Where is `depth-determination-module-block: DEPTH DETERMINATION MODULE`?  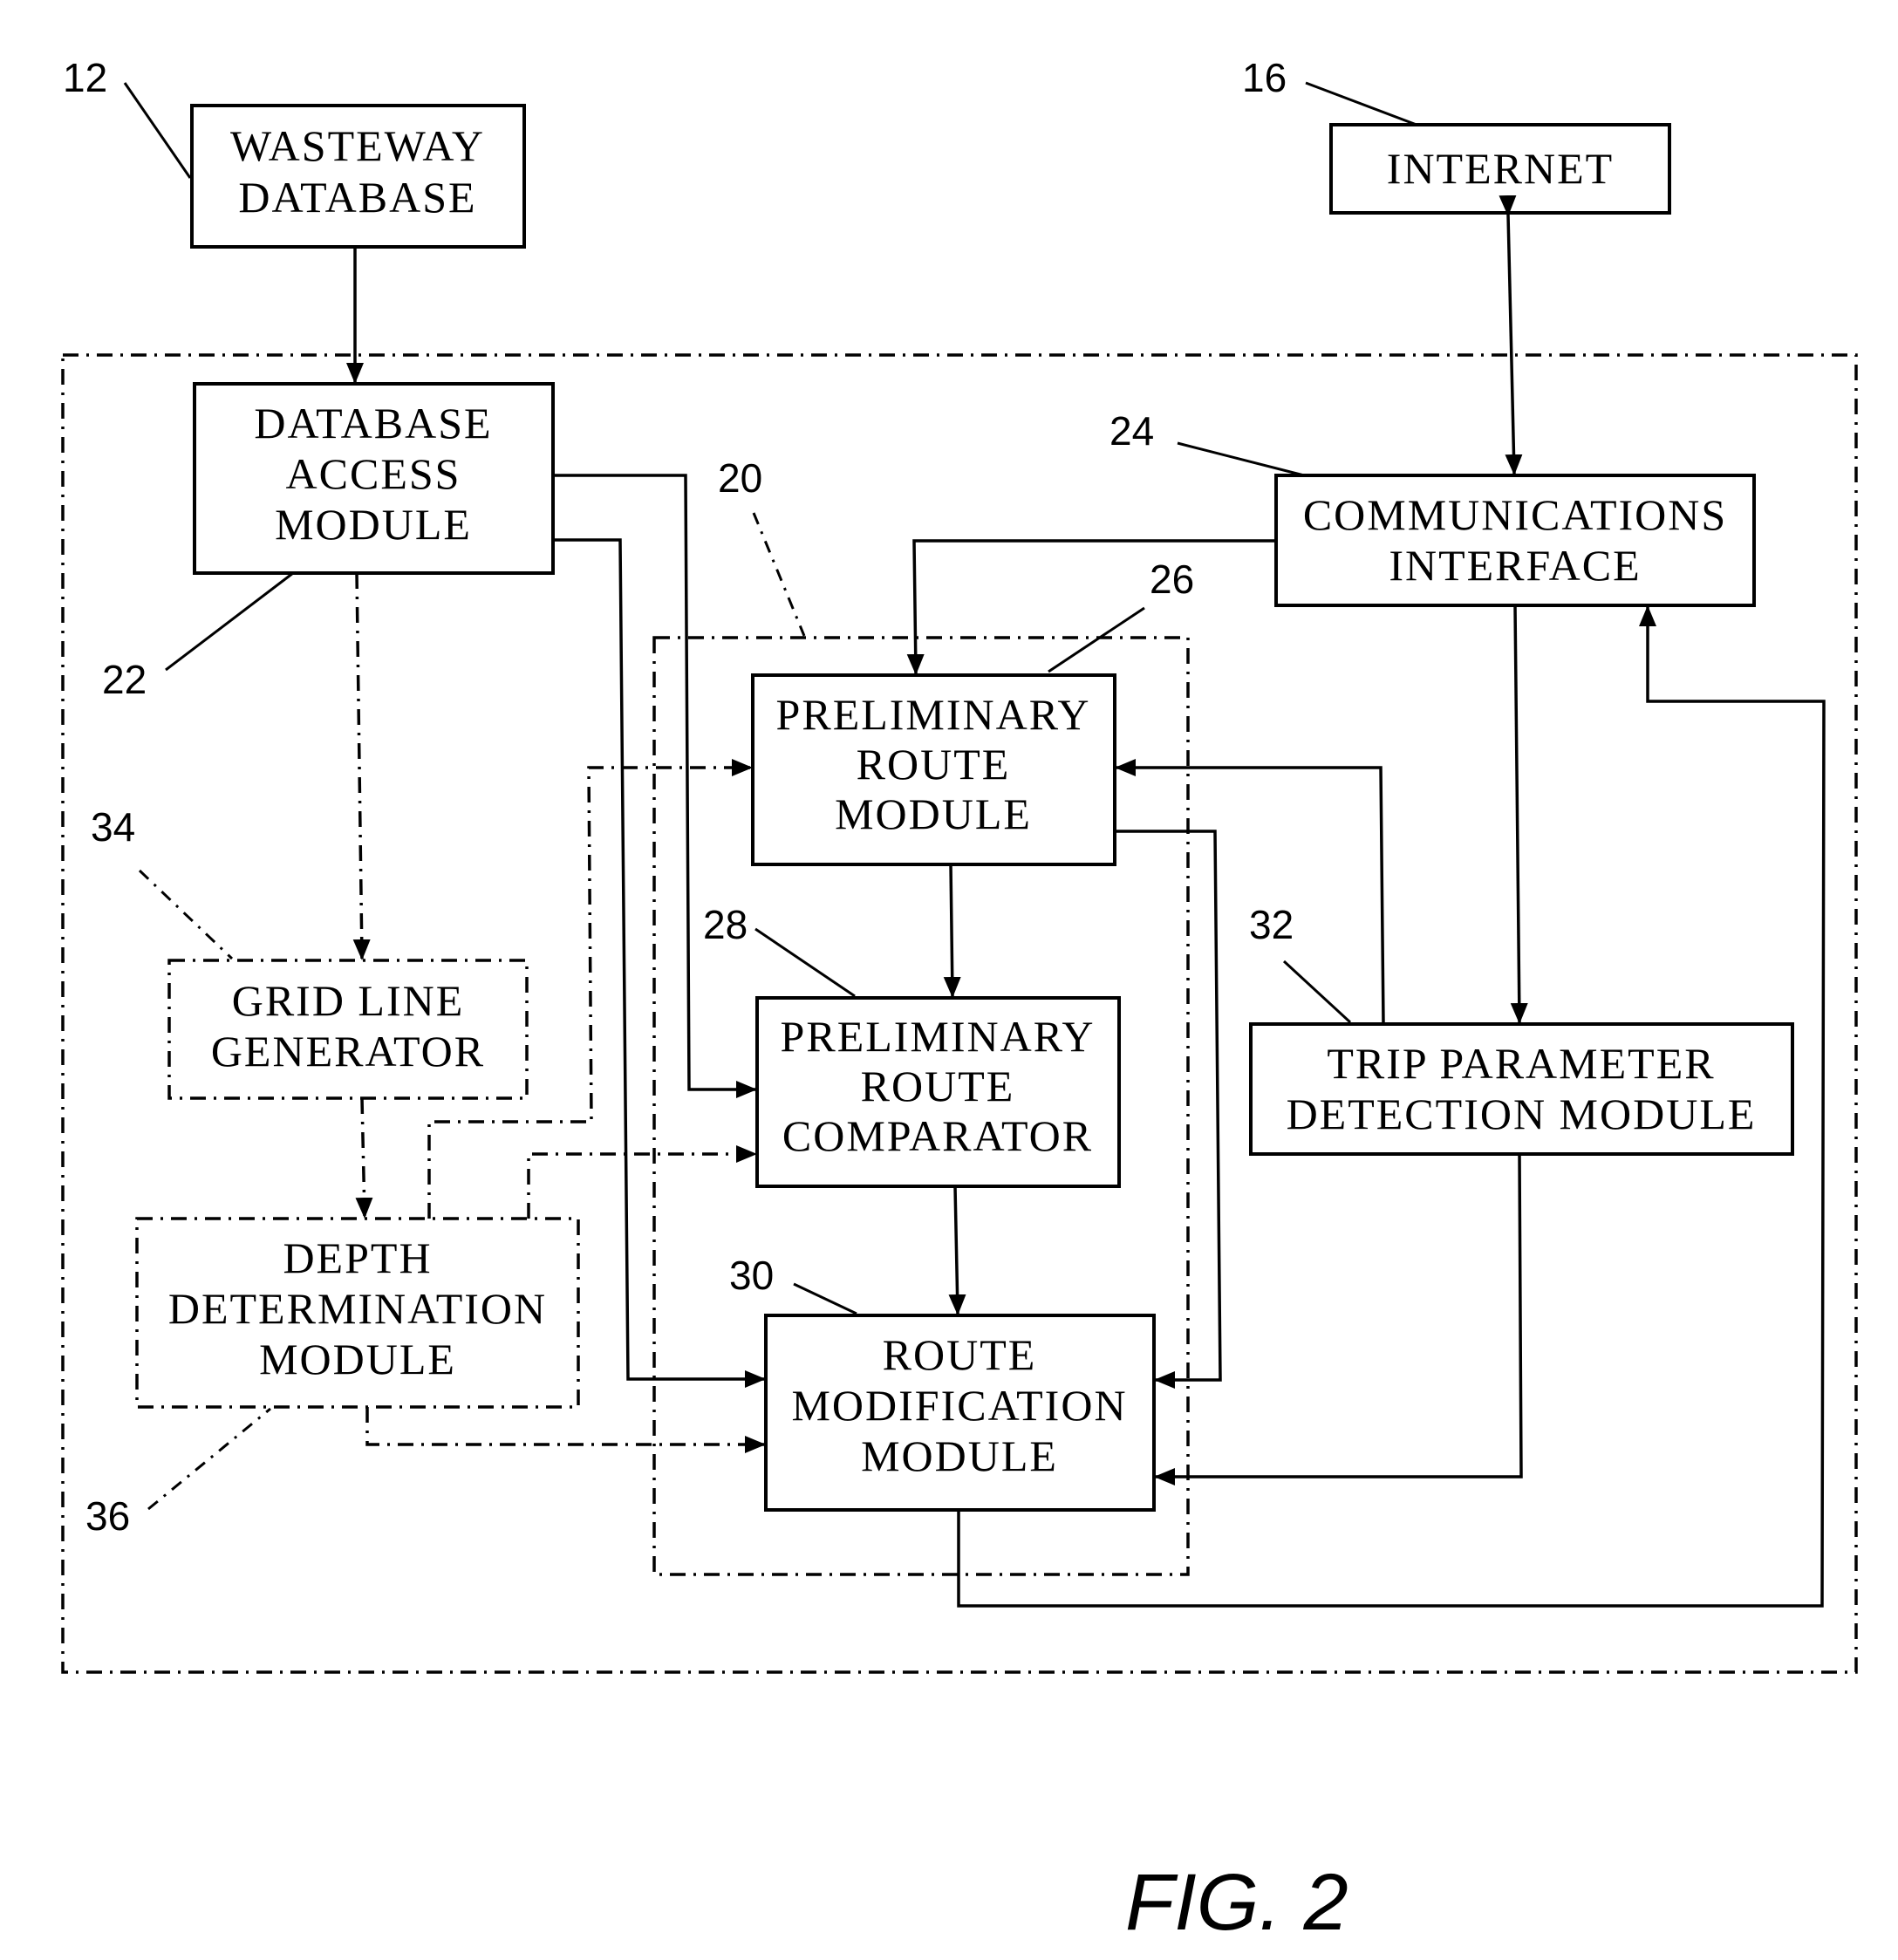
depth-determination-module-block: DEPTH DETERMINATION MODULE is located at coordinates (357, 1313).